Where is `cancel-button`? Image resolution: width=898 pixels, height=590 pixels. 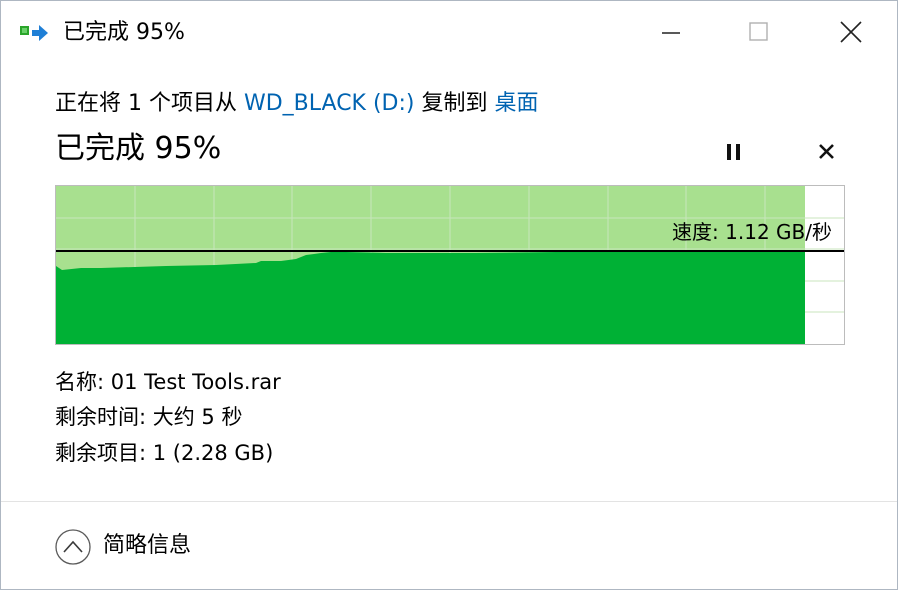
cancel-button is located at coordinates (826, 152).